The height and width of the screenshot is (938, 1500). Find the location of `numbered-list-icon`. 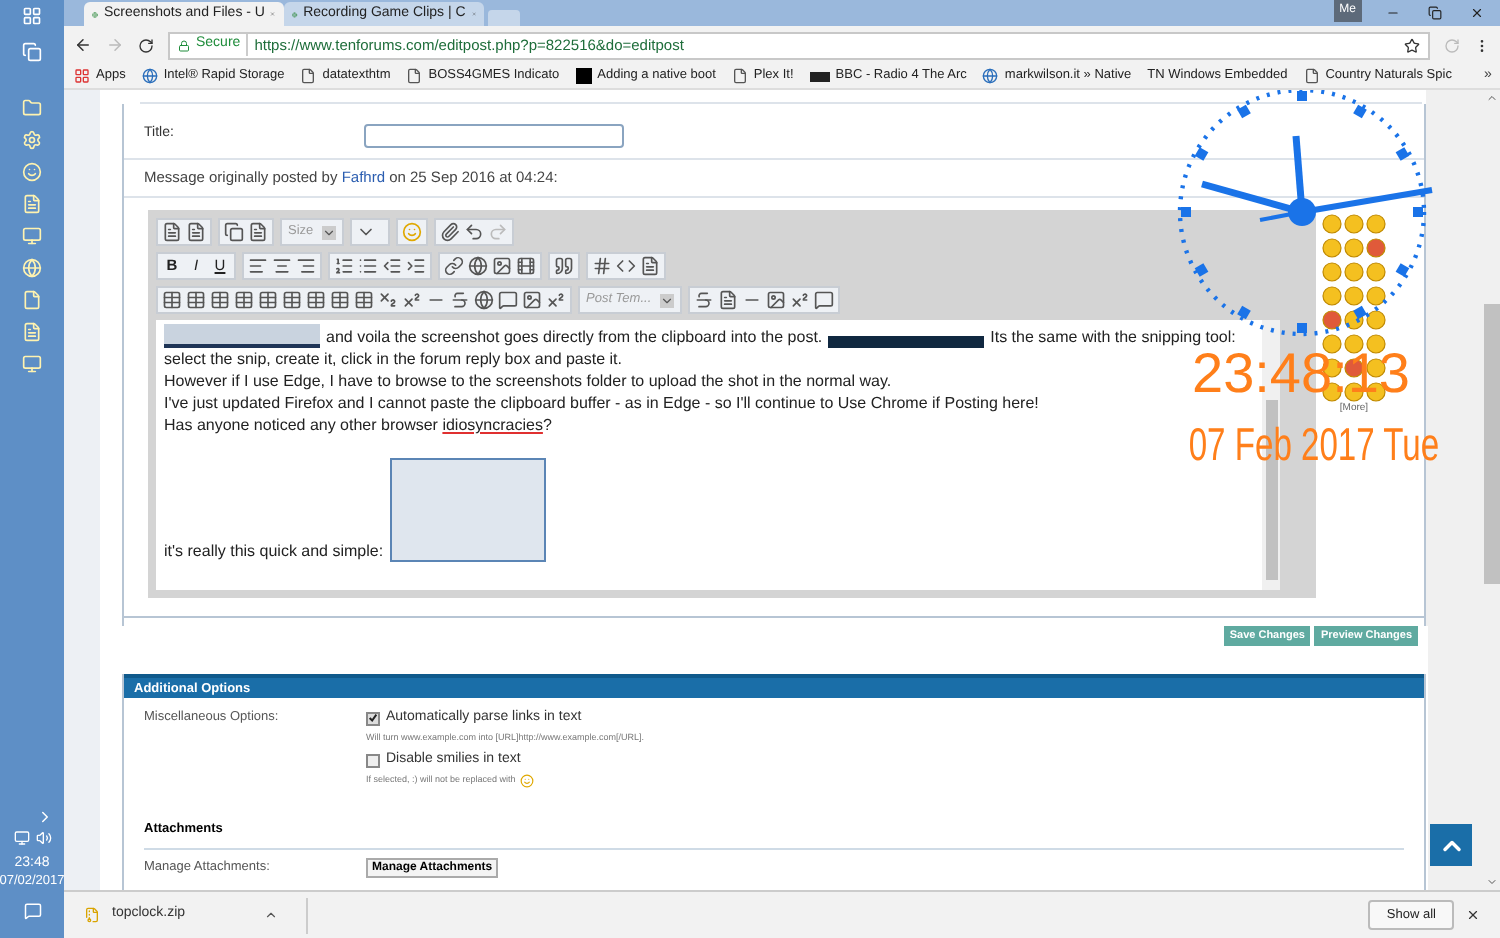

numbered-list-icon is located at coordinates (344, 266).